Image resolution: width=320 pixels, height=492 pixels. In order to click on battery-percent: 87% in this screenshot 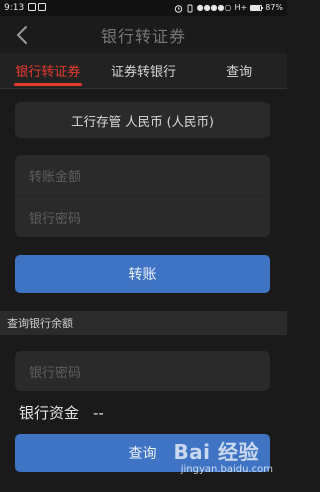, I will do `click(274, 7)`.